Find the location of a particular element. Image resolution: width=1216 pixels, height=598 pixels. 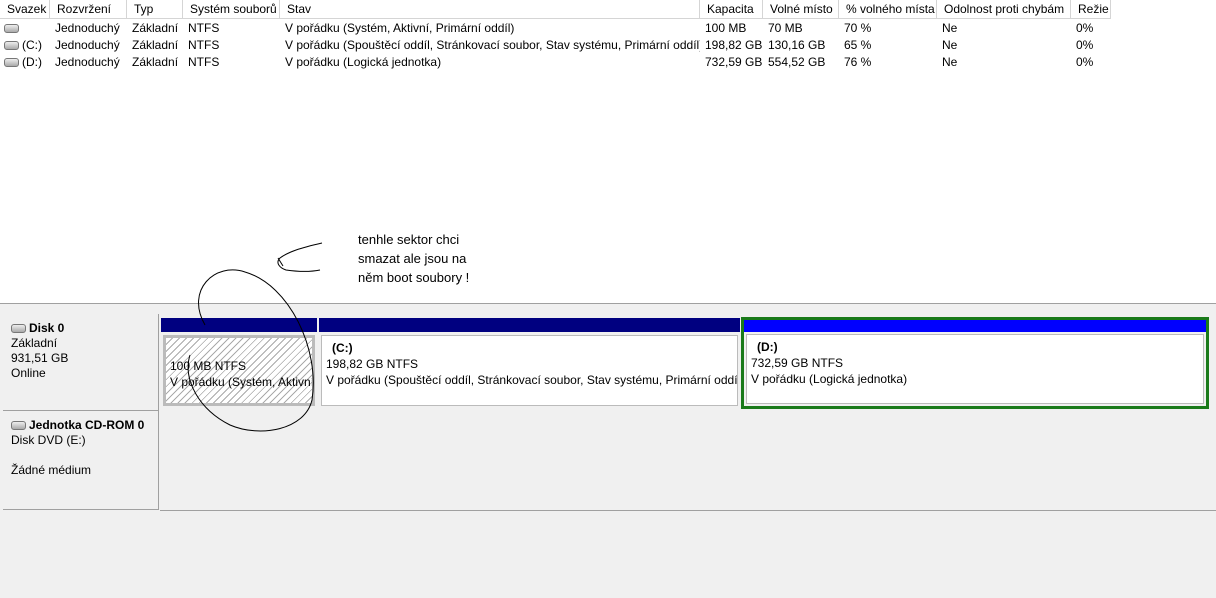

cdrom-icon is located at coordinates (18, 426).